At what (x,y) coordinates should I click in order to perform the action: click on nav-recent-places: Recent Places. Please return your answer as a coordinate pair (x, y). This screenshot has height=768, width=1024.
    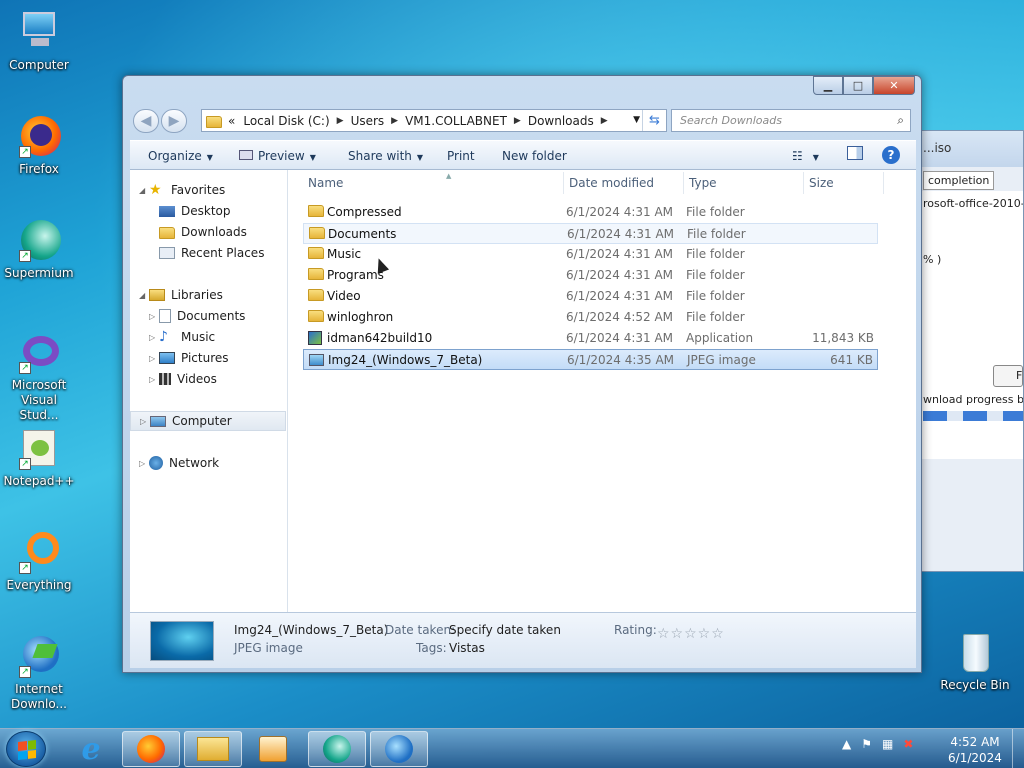
    Looking at the image, I should click on (208, 253).